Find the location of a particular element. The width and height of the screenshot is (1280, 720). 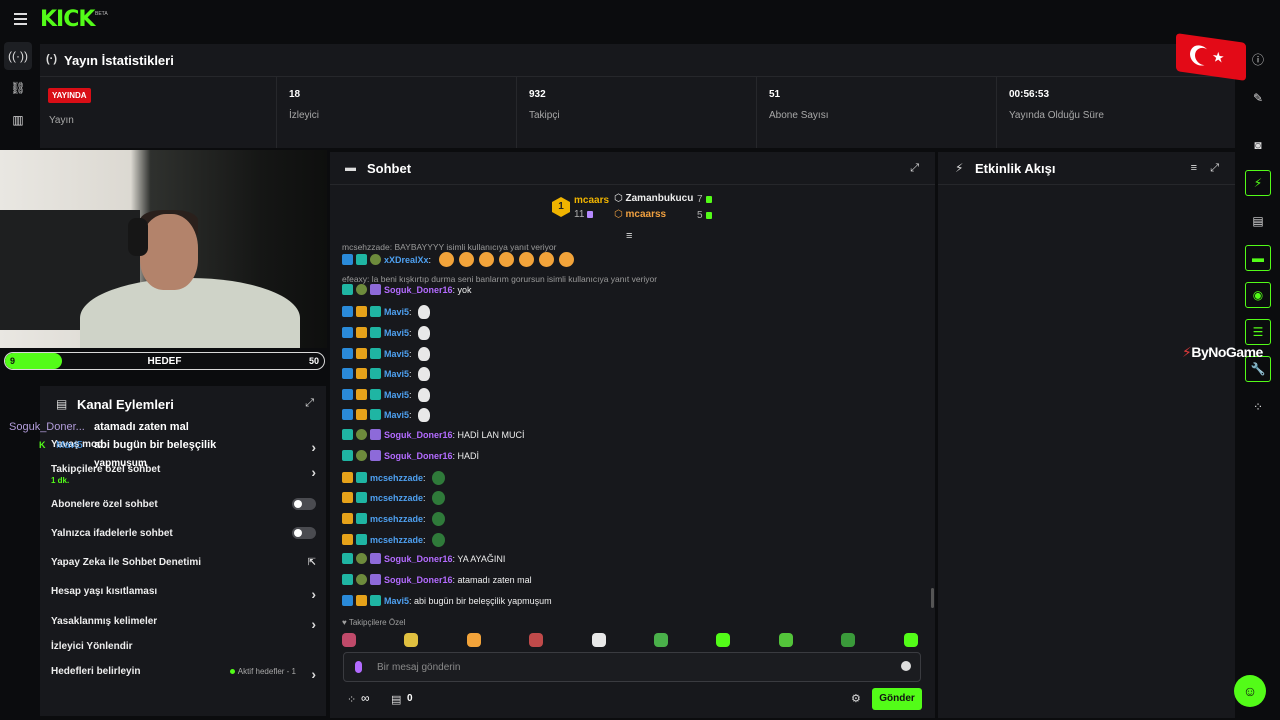

pencil-icon: ✎ is located at coordinates (1258, 98).